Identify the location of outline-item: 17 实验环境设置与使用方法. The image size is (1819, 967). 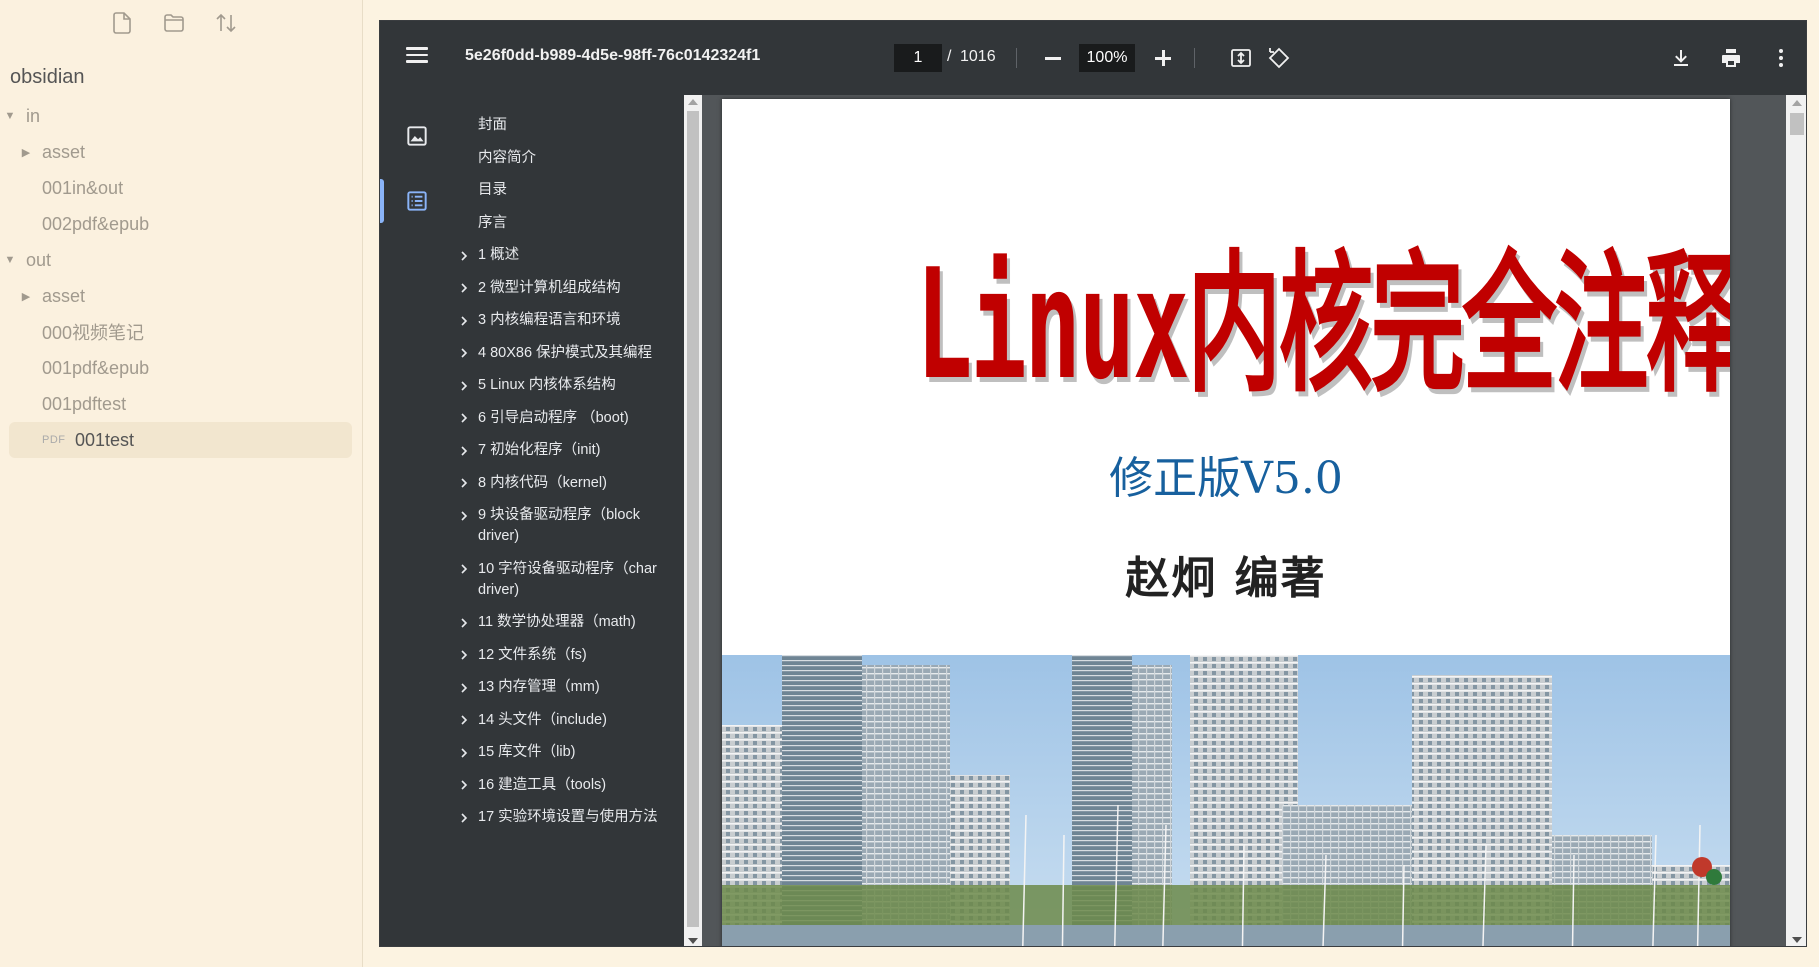
(568, 817).